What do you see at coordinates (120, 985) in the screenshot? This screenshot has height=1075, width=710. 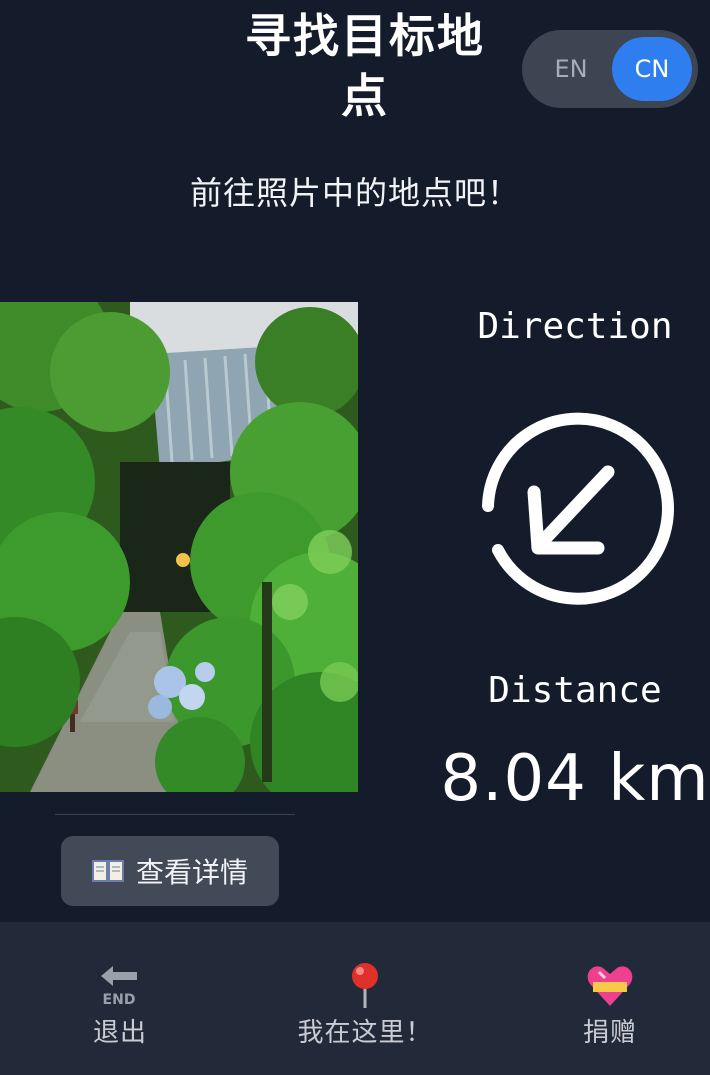 I see `end-arrow-icon: END` at bounding box center [120, 985].